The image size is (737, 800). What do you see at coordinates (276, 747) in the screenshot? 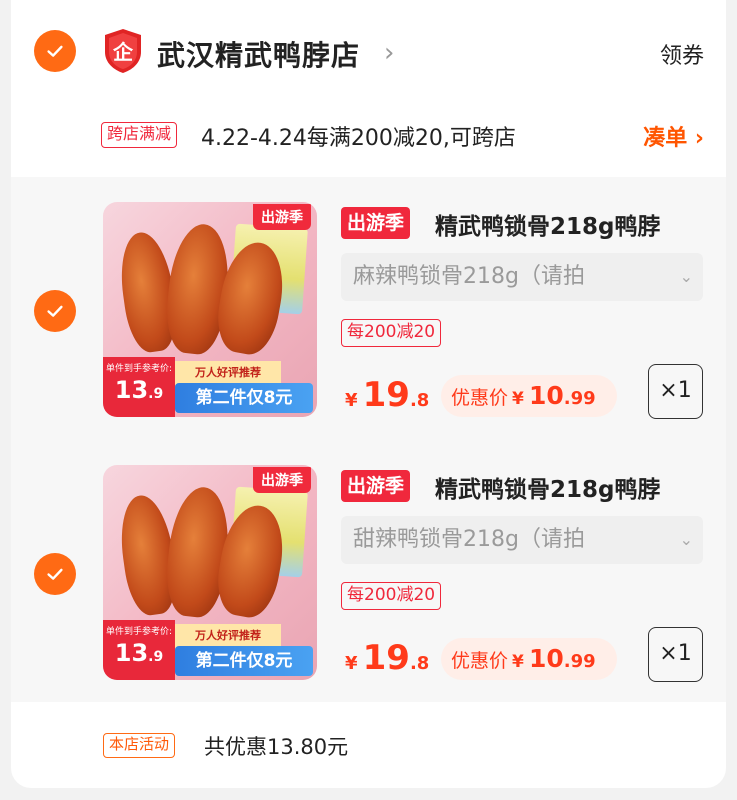
I see `total-savings: 共优惠13.80元` at bounding box center [276, 747].